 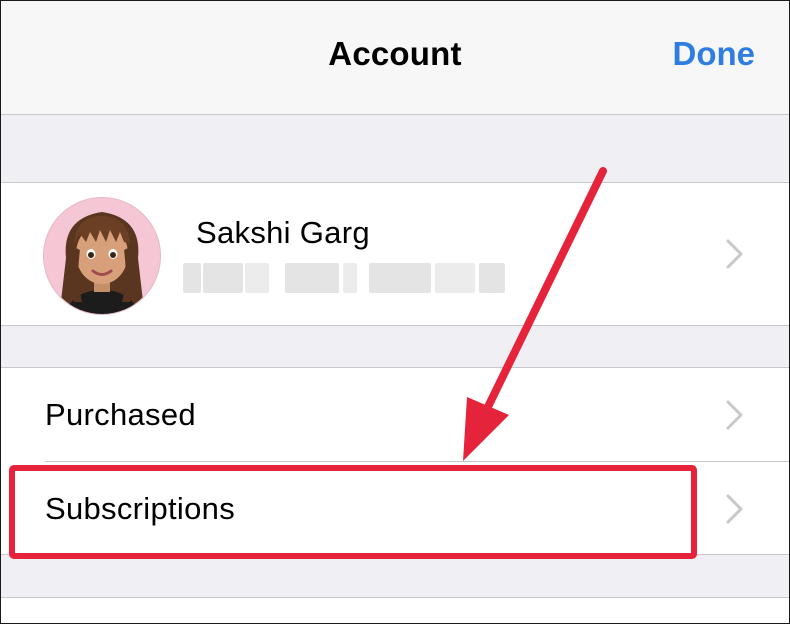 I want to click on email-redacted, so click(x=344, y=278).